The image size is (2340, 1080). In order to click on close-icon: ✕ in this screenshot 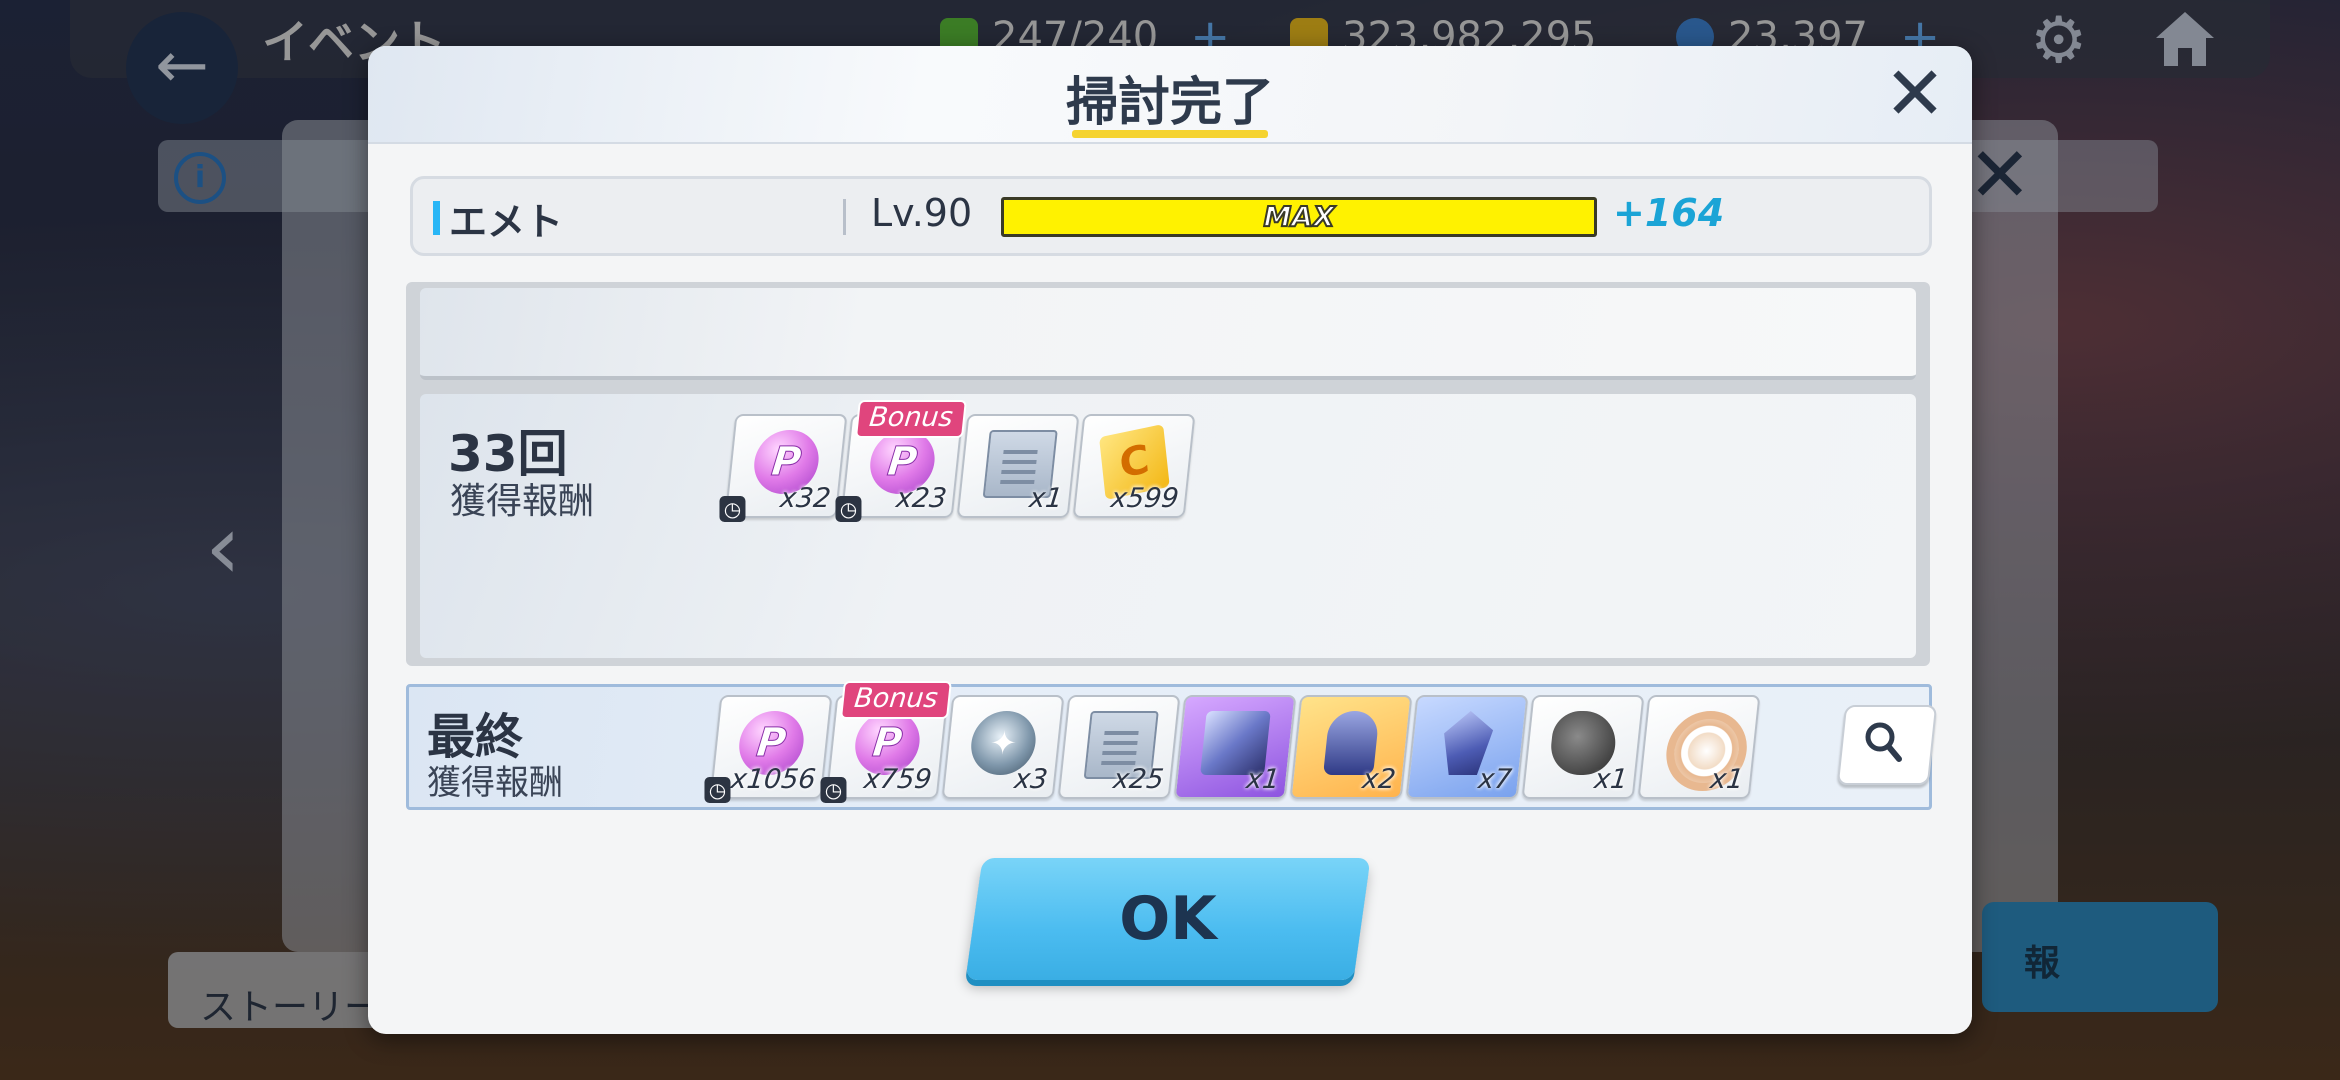, I will do `click(1915, 94)`.